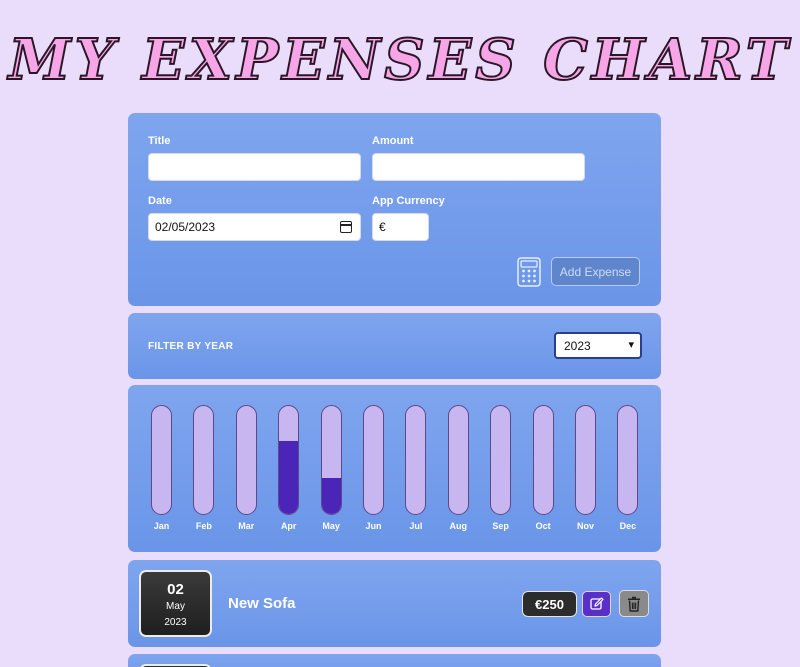  What do you see at coordinates (458, 526) in the screenshot?
I see `bar-label: Aug` at bounding box center [458, 526].